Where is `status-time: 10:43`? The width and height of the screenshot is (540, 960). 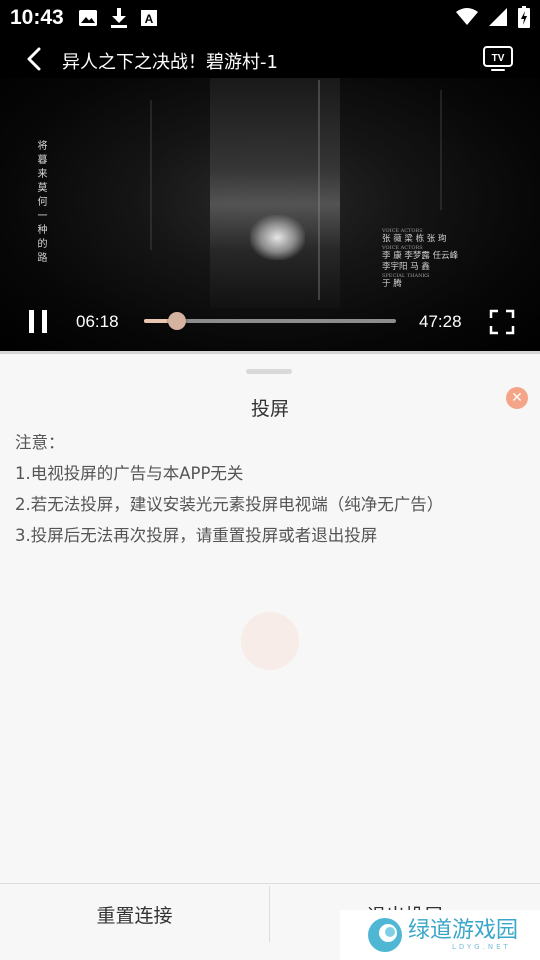 status-time: 10:43 is located at coordinates (37, 17).